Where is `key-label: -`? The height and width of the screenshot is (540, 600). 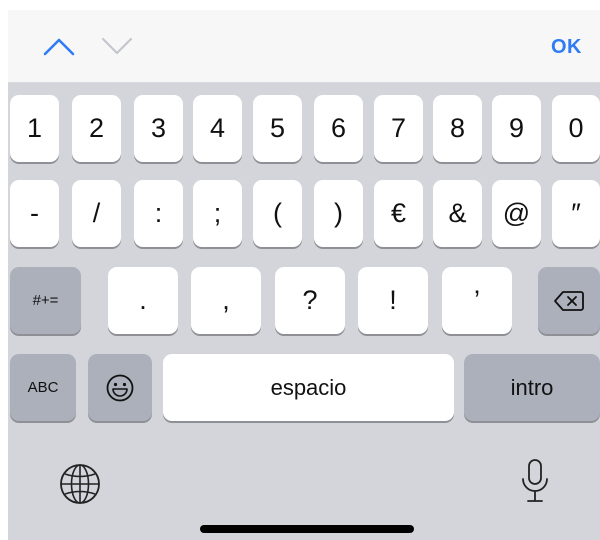 key-label: - is located at coordinates (34, 213).